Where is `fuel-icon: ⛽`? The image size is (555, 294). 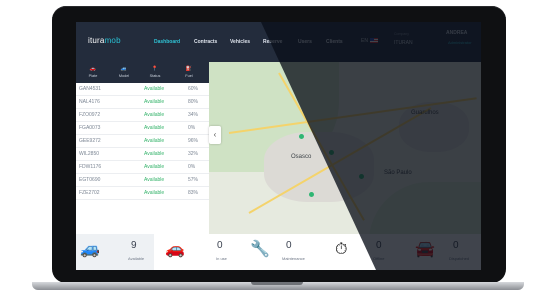
fuel-icon: ⛽ is located at coordinates (189, 69).